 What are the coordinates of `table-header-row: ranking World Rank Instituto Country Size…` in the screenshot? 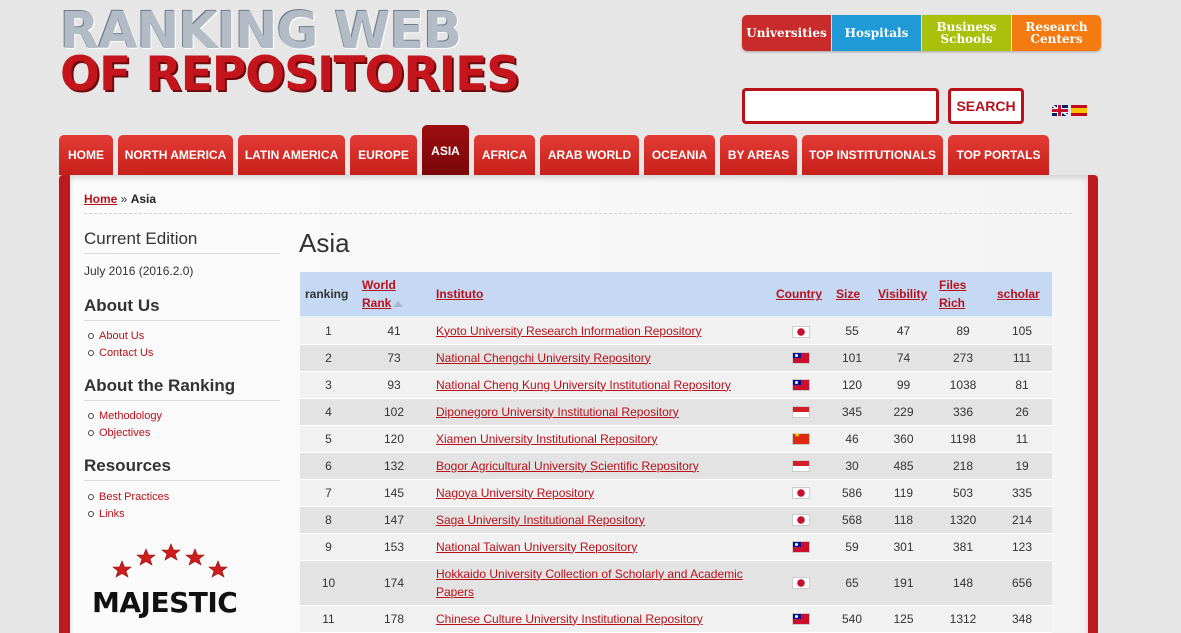 It's located at (676, 295).